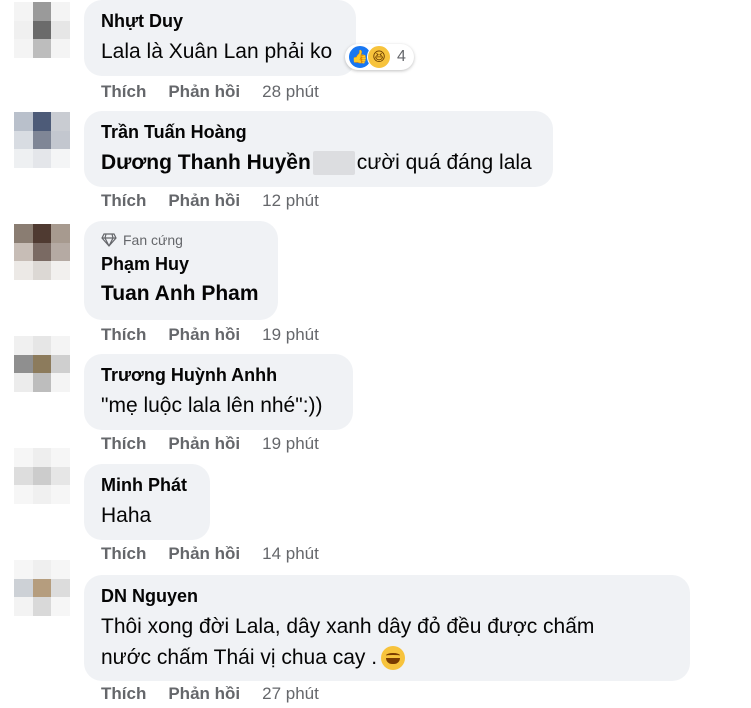 The height and width of the screenshot is (708, 751). What do you see at coordinates (333, 163) in the screenshot?
I see `redacted-area` at bounding box center [333, 163].